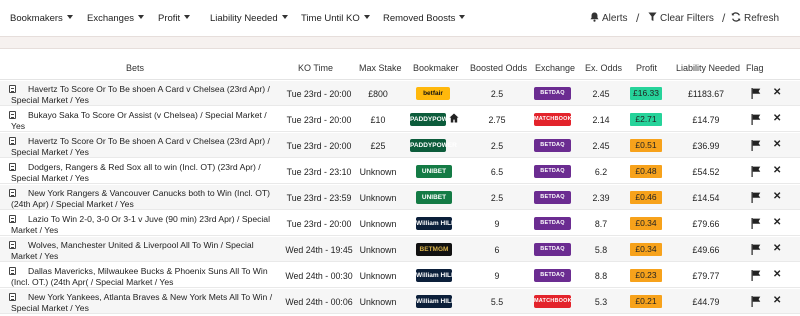  I want to click on filter-removed-boosts: Removed Boosts, so click(424, 18).